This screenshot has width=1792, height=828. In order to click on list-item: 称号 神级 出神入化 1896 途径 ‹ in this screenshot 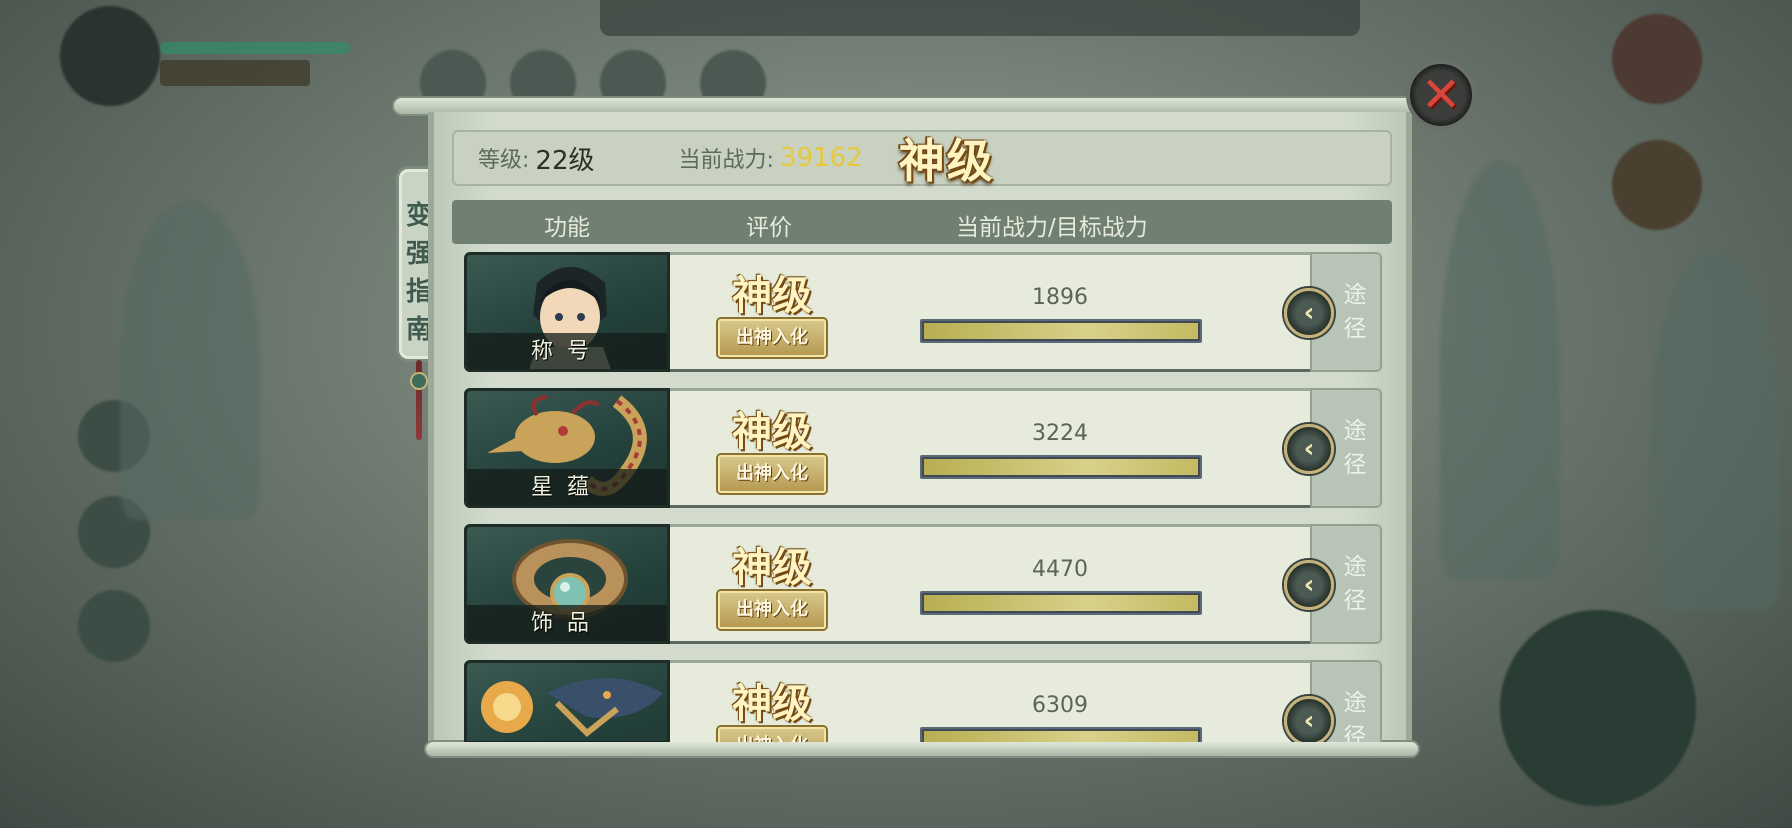, I will do `click(923, 312)`.